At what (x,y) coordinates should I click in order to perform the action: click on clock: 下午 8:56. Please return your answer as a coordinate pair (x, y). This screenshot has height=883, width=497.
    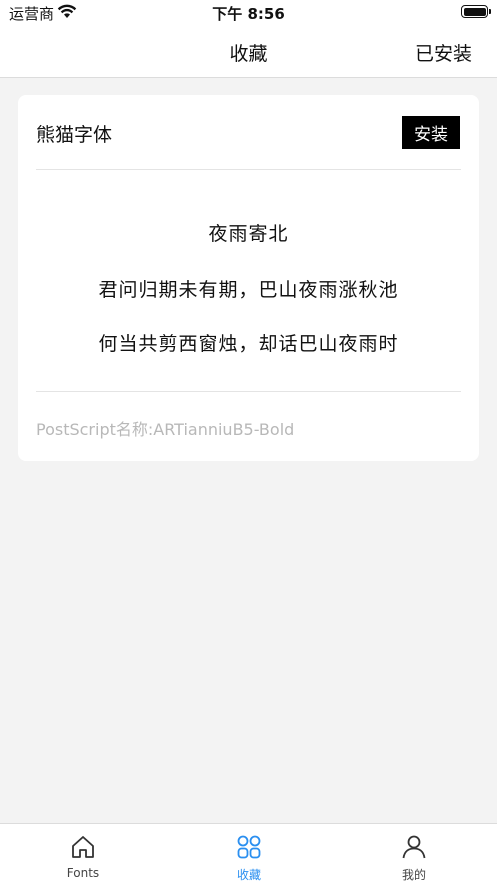
    Looking at the image, I should click on (248, 14).